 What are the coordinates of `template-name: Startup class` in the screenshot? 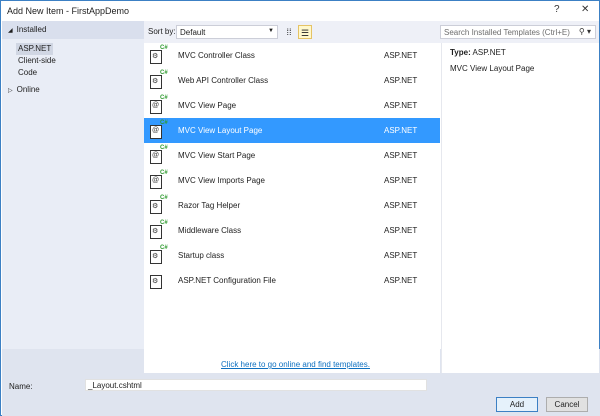 It's located at (201, 255).